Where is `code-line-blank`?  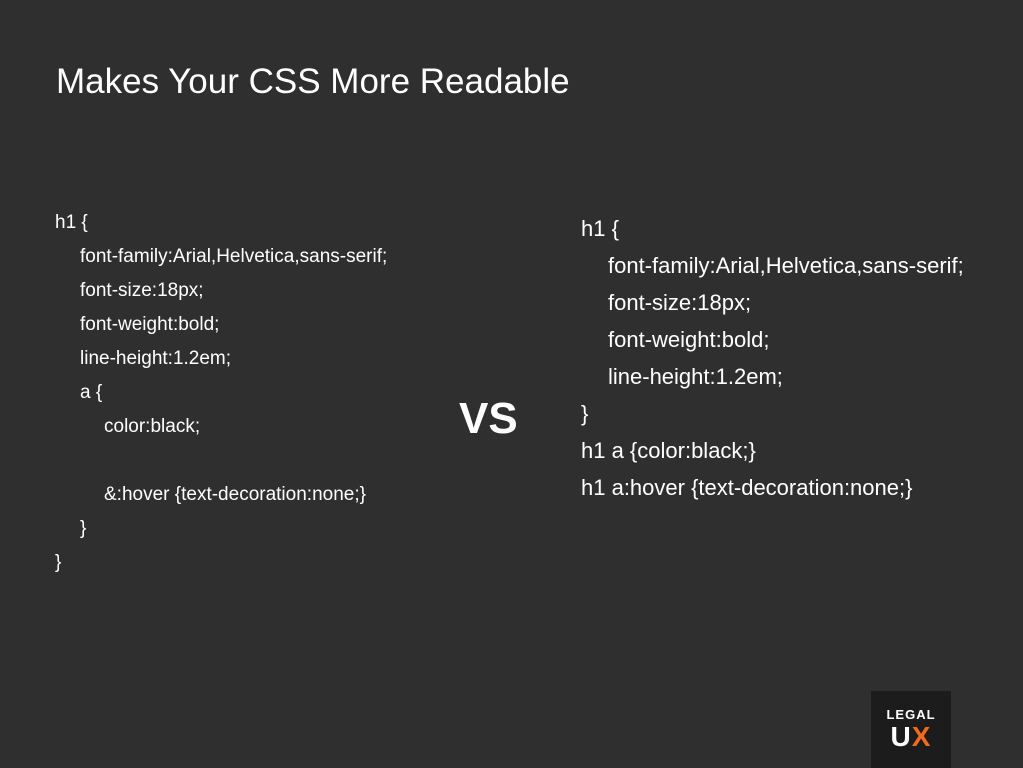 code-line-blank is located at coordinates (221, 461).